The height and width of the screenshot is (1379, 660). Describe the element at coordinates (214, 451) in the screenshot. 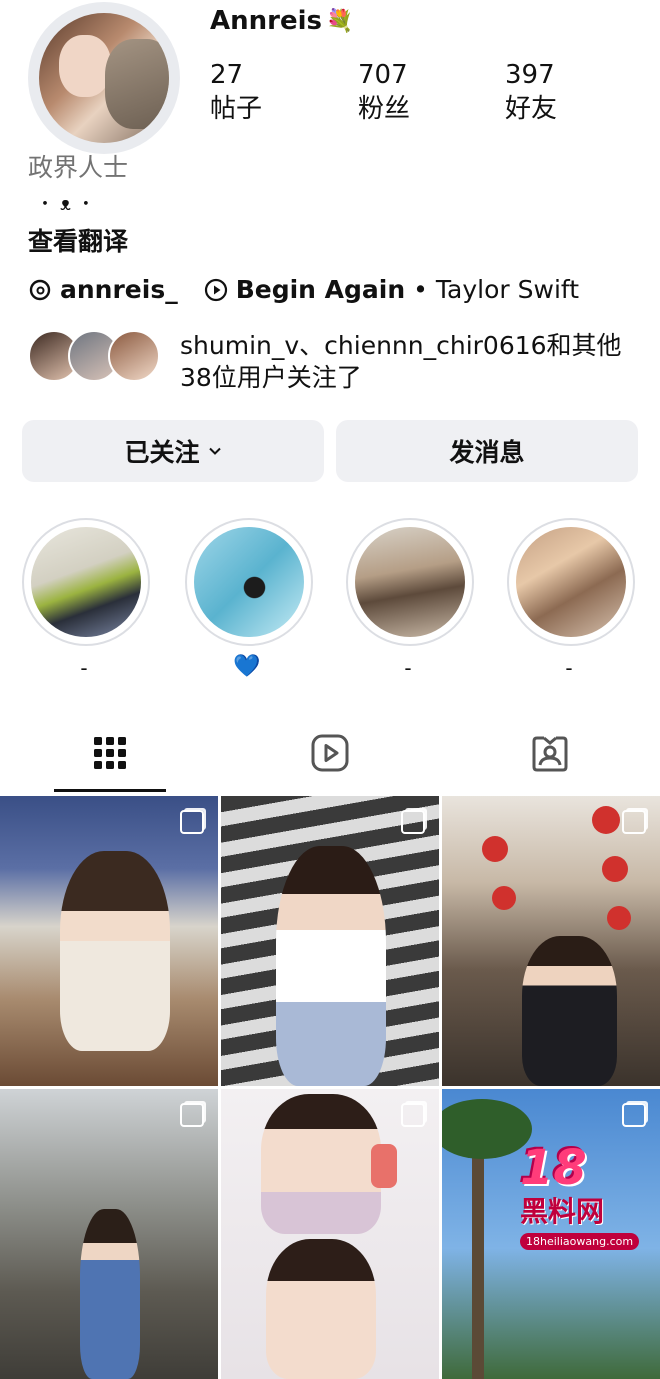

I see `chevron-down-icon` at that location.